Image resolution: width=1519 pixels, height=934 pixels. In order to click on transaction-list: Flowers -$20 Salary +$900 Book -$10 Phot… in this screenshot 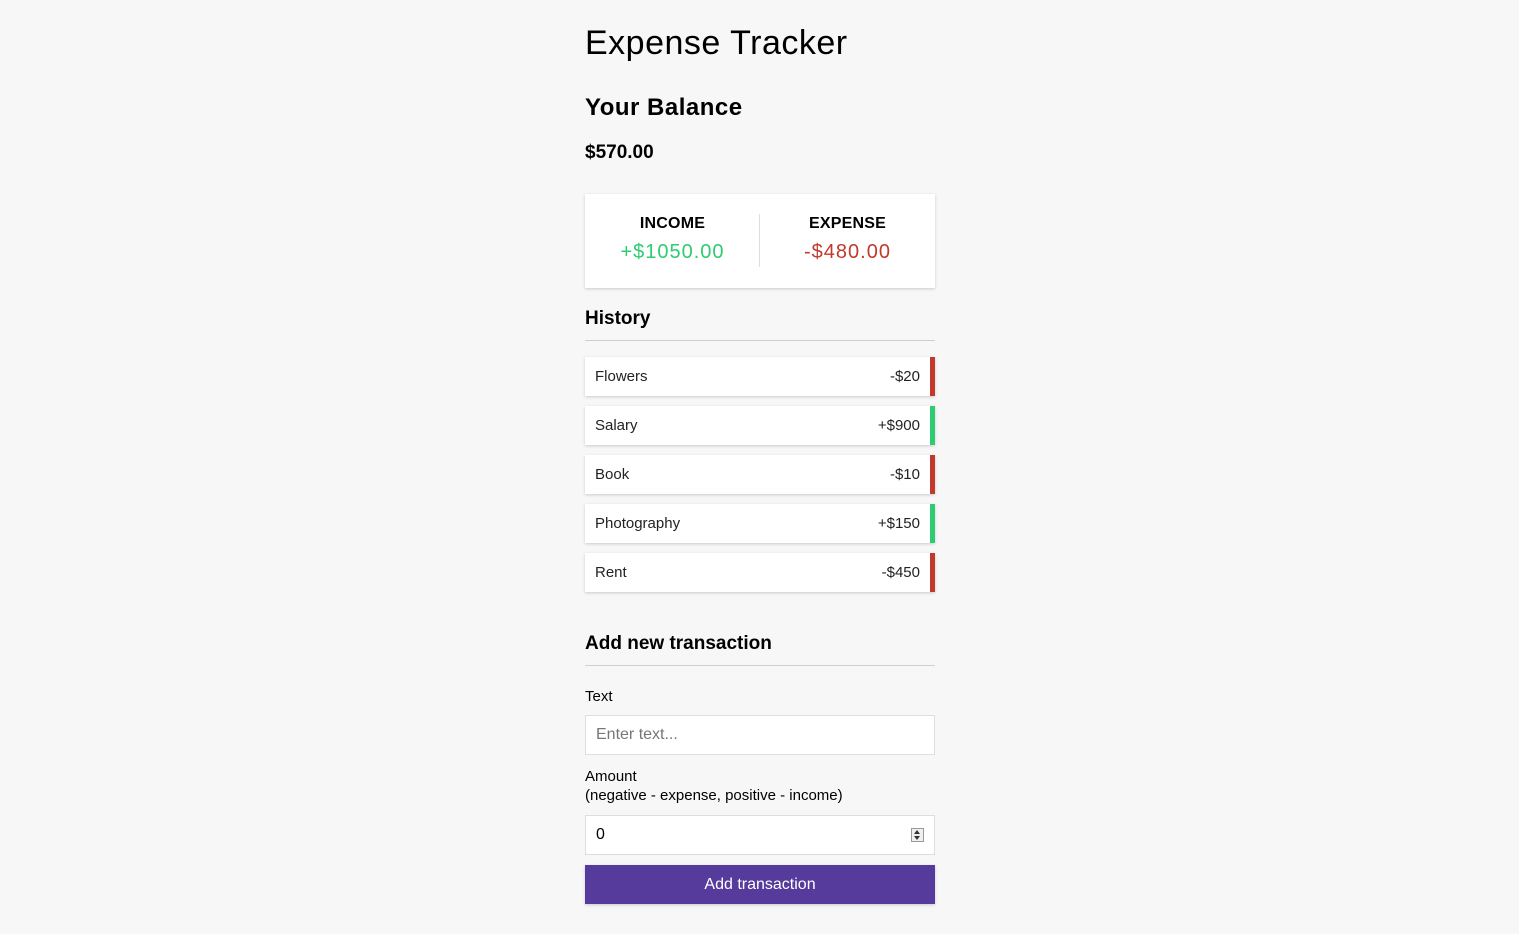, I will do `click(760, 479)`.